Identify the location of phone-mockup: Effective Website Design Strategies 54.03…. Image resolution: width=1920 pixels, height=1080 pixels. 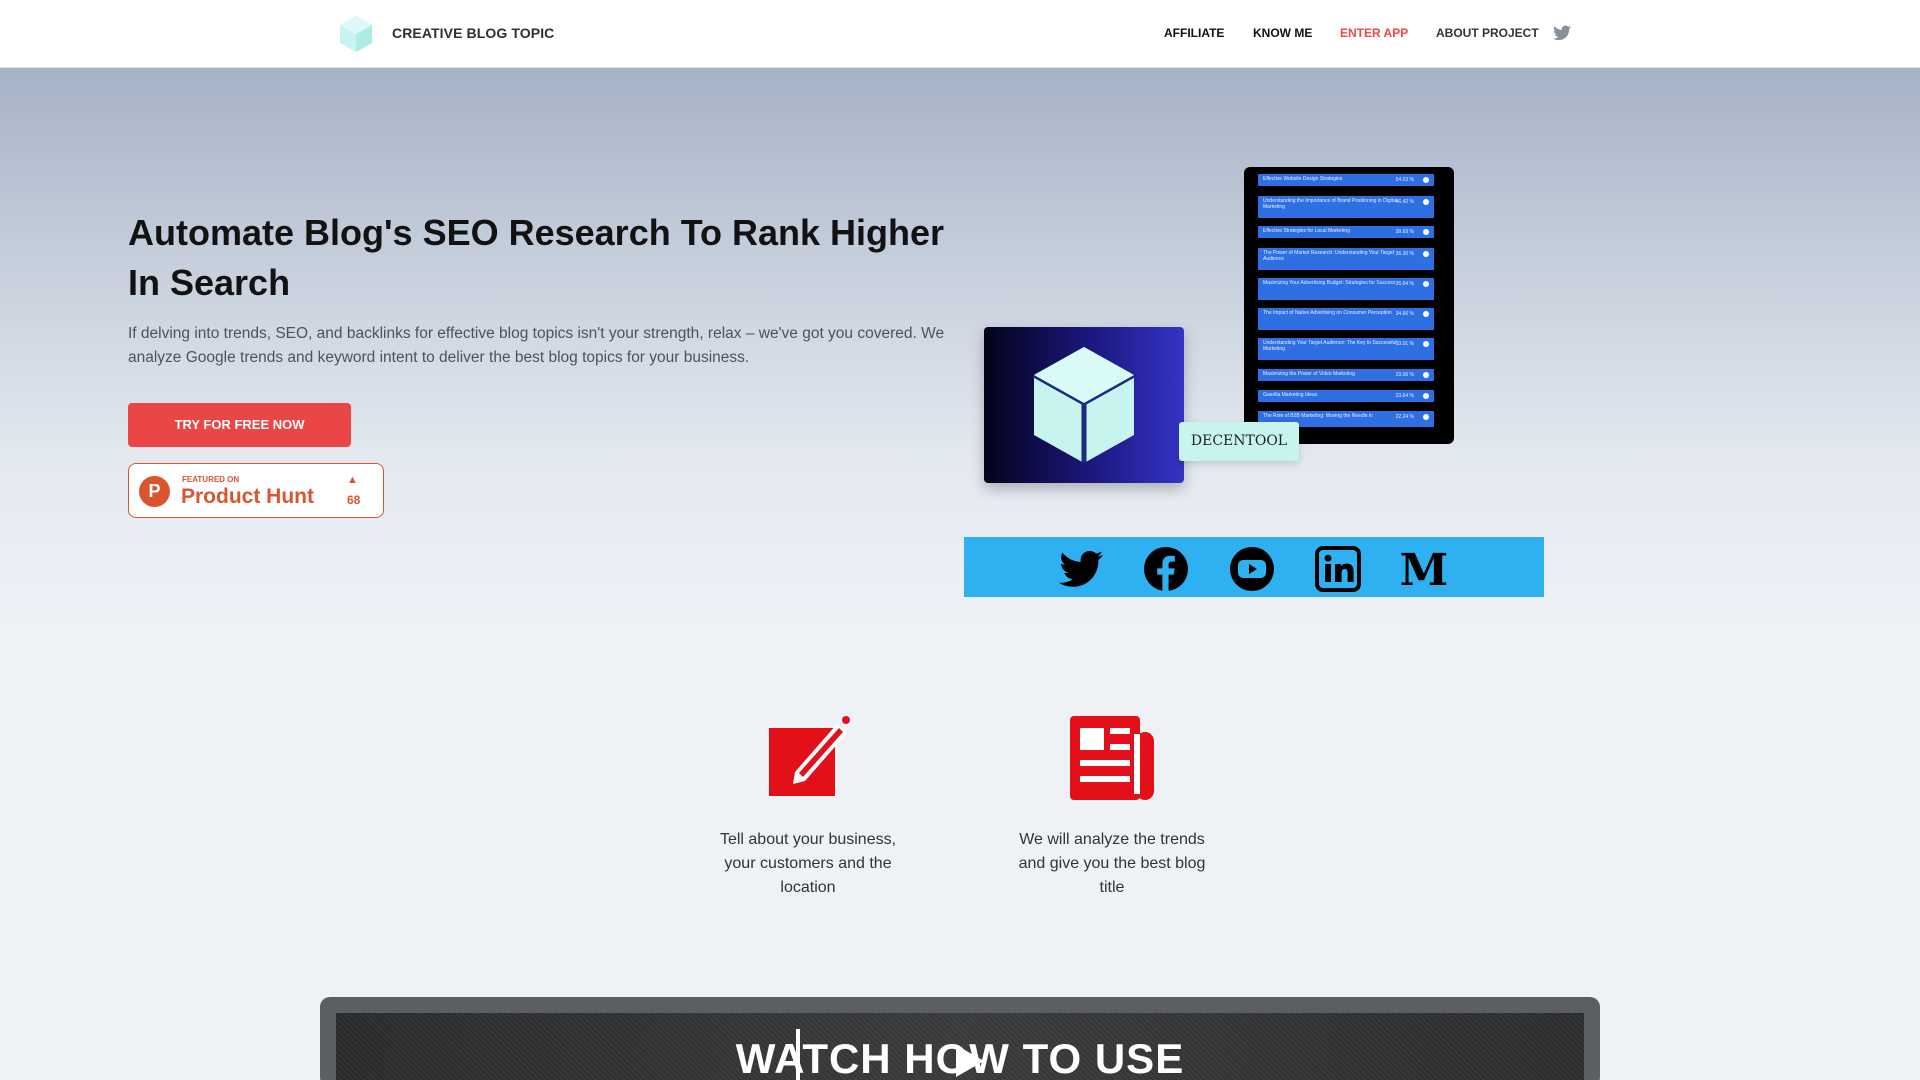
(1349, 305).